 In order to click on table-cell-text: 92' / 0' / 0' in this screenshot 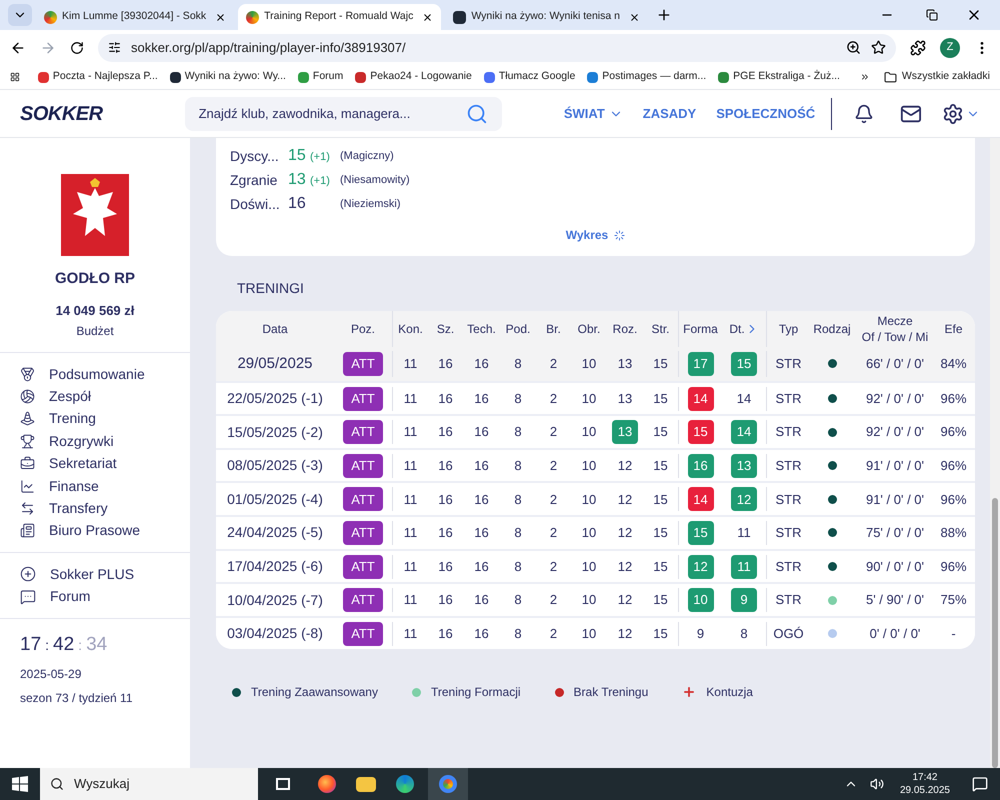, I will do `click(895, 399)`.